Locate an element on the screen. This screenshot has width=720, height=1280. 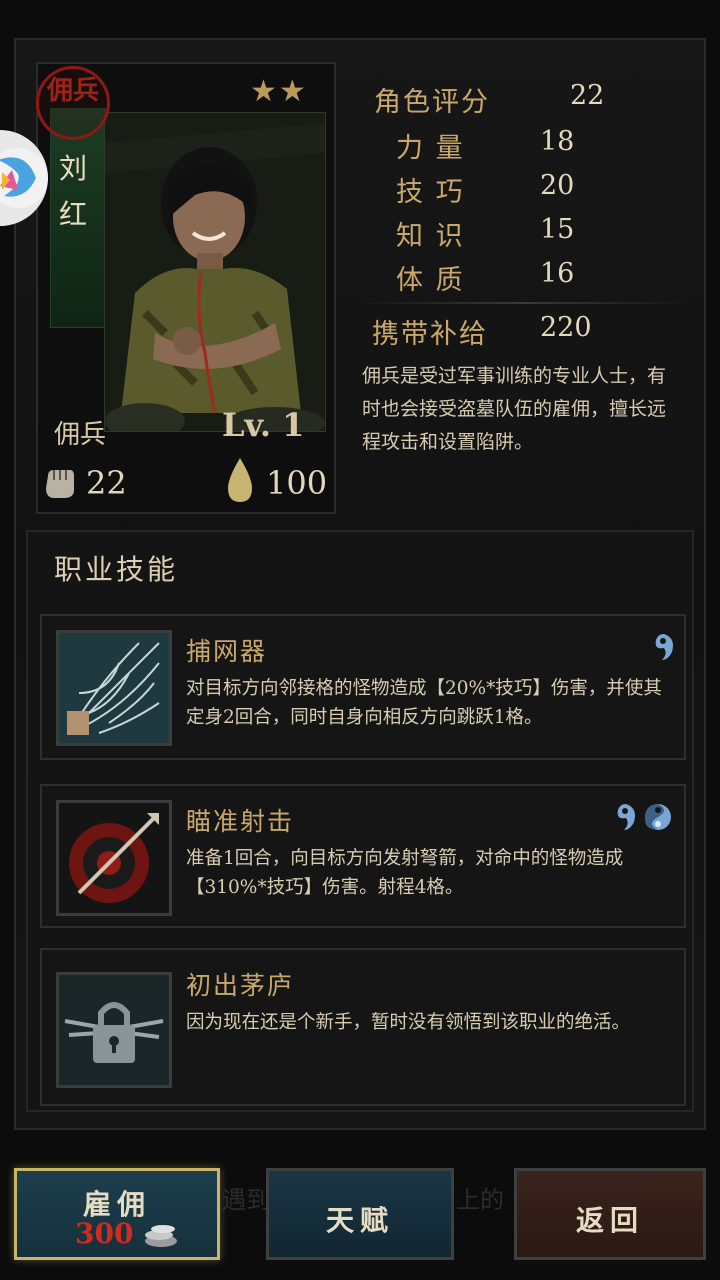
stat-value: 18 is located at coordinates (557, 141).